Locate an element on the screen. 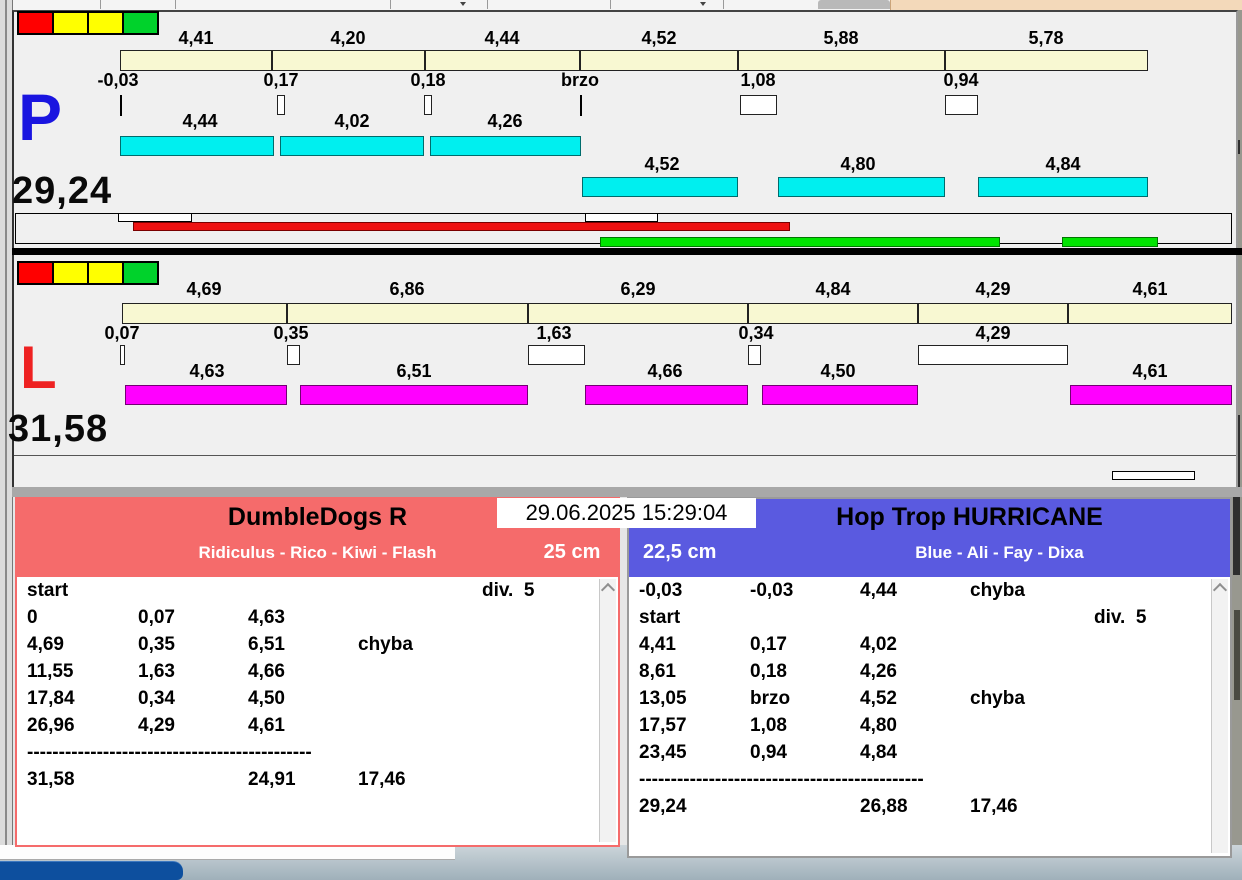 This screenshot has height=880, width=1242. baseline is located at coordinates (625, 455).